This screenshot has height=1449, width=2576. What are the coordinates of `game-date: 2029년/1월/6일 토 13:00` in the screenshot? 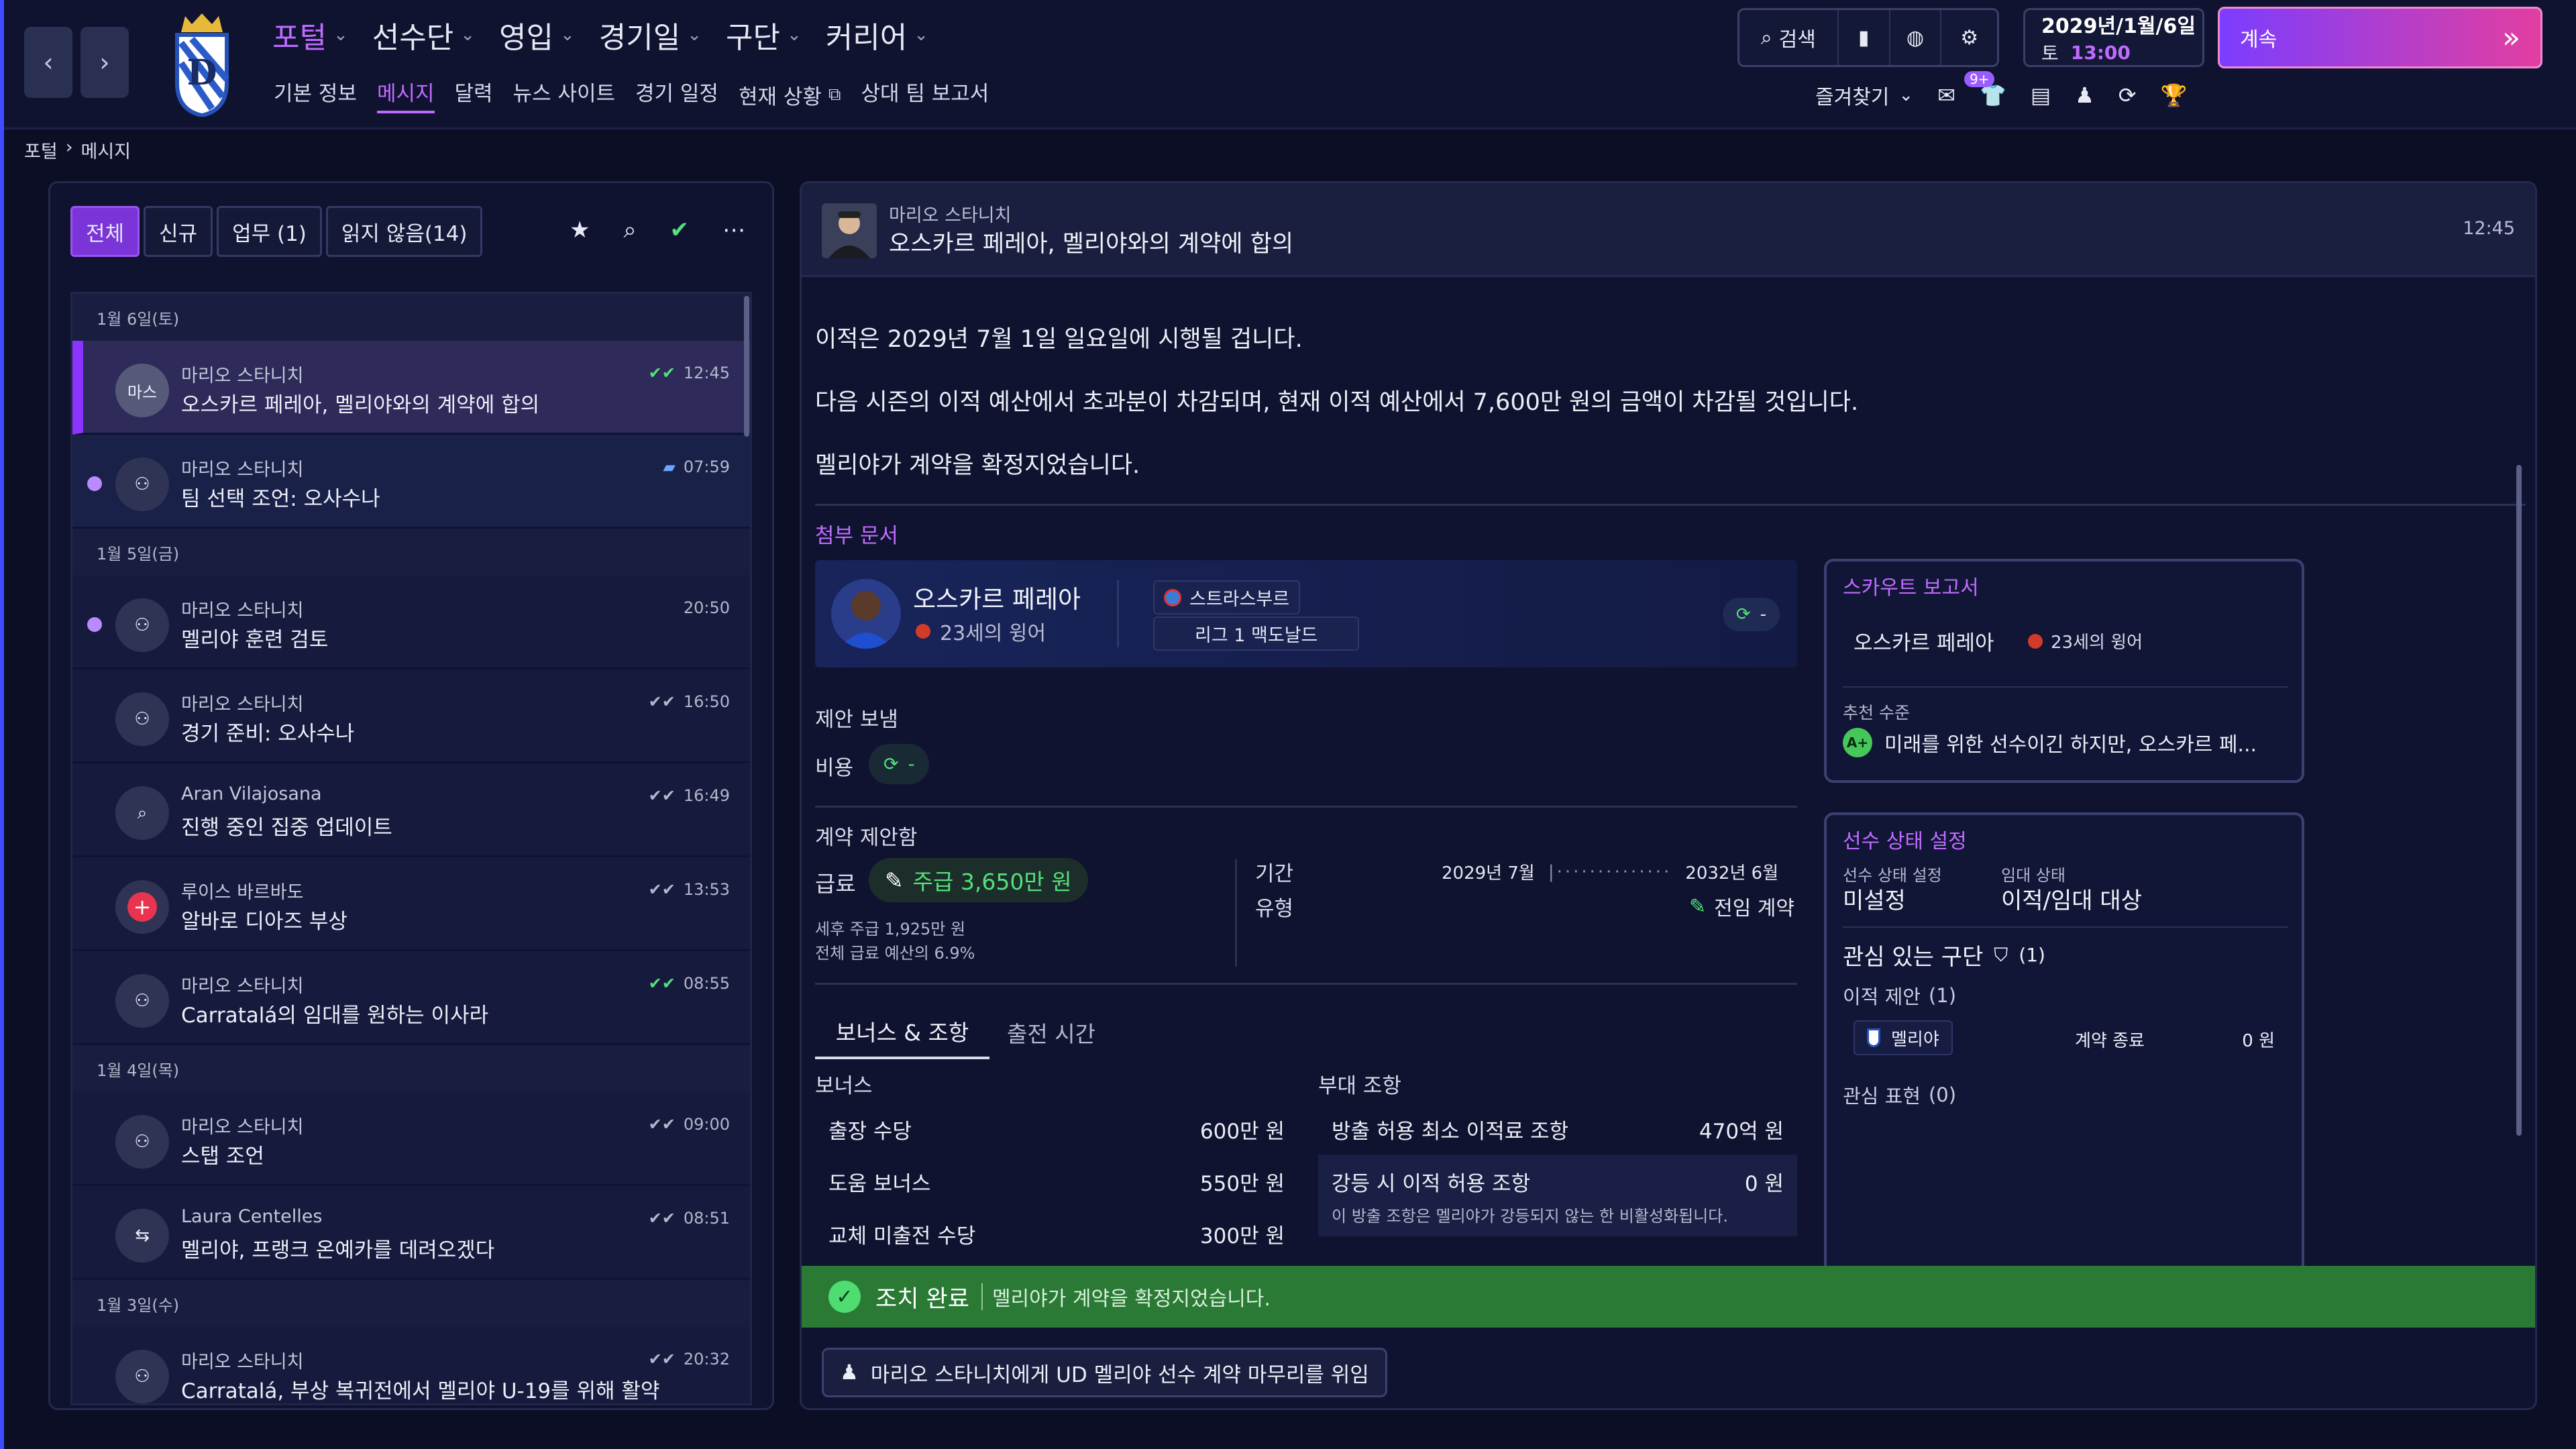 It's located at (2113, 37).